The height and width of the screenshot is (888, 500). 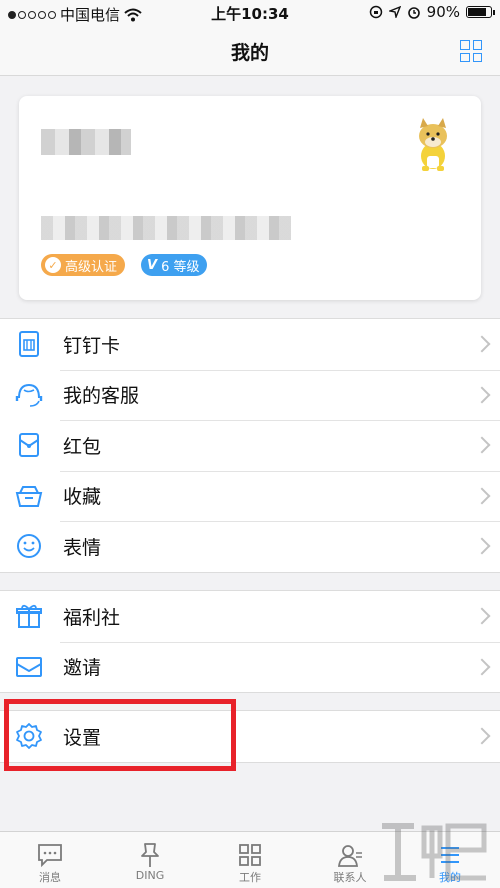 I want to click on page-title: 我的, so click(x=249, y=53).